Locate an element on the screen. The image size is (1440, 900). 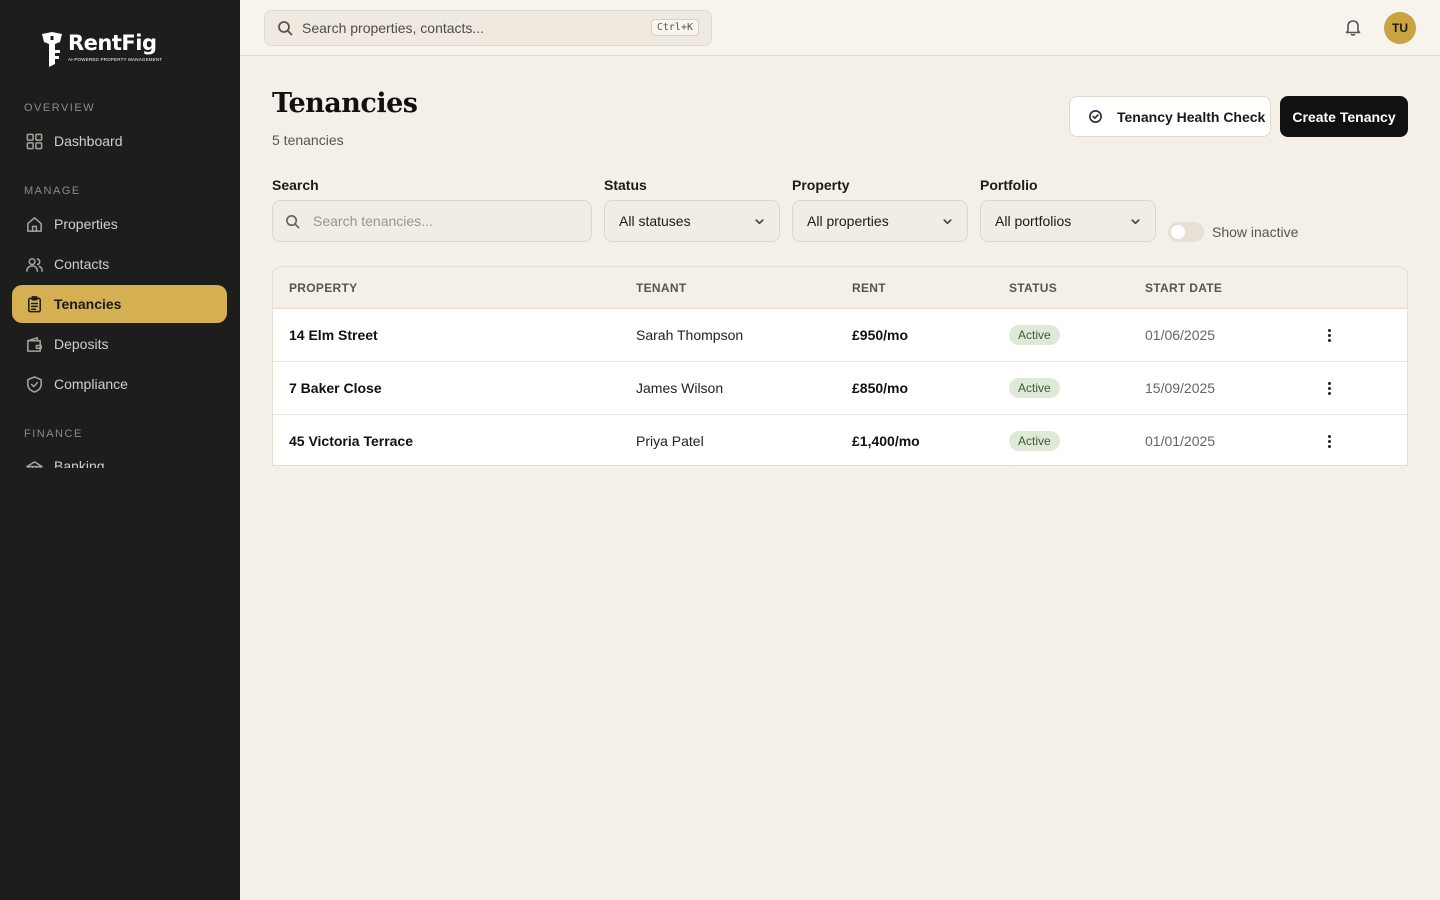
status-select-value: All statuses is located at coordinates (655, 221).